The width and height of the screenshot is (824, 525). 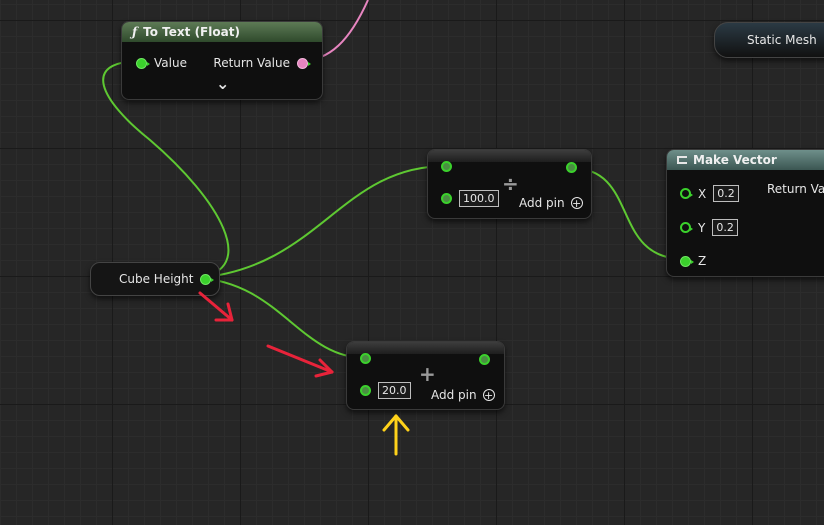 What do you see at coordinates (300, 361) in the screenshot?
I see `red-arrow-2-icon` at bounding box center [300, 361].